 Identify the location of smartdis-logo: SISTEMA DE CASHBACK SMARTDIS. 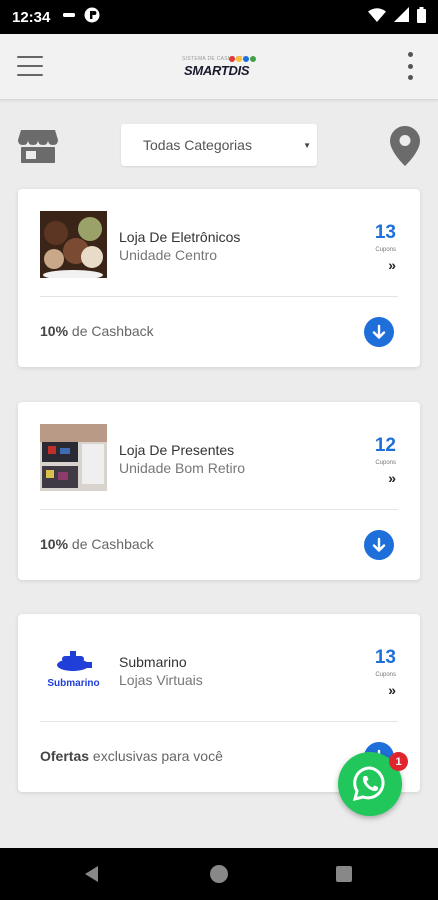
(220, 67).